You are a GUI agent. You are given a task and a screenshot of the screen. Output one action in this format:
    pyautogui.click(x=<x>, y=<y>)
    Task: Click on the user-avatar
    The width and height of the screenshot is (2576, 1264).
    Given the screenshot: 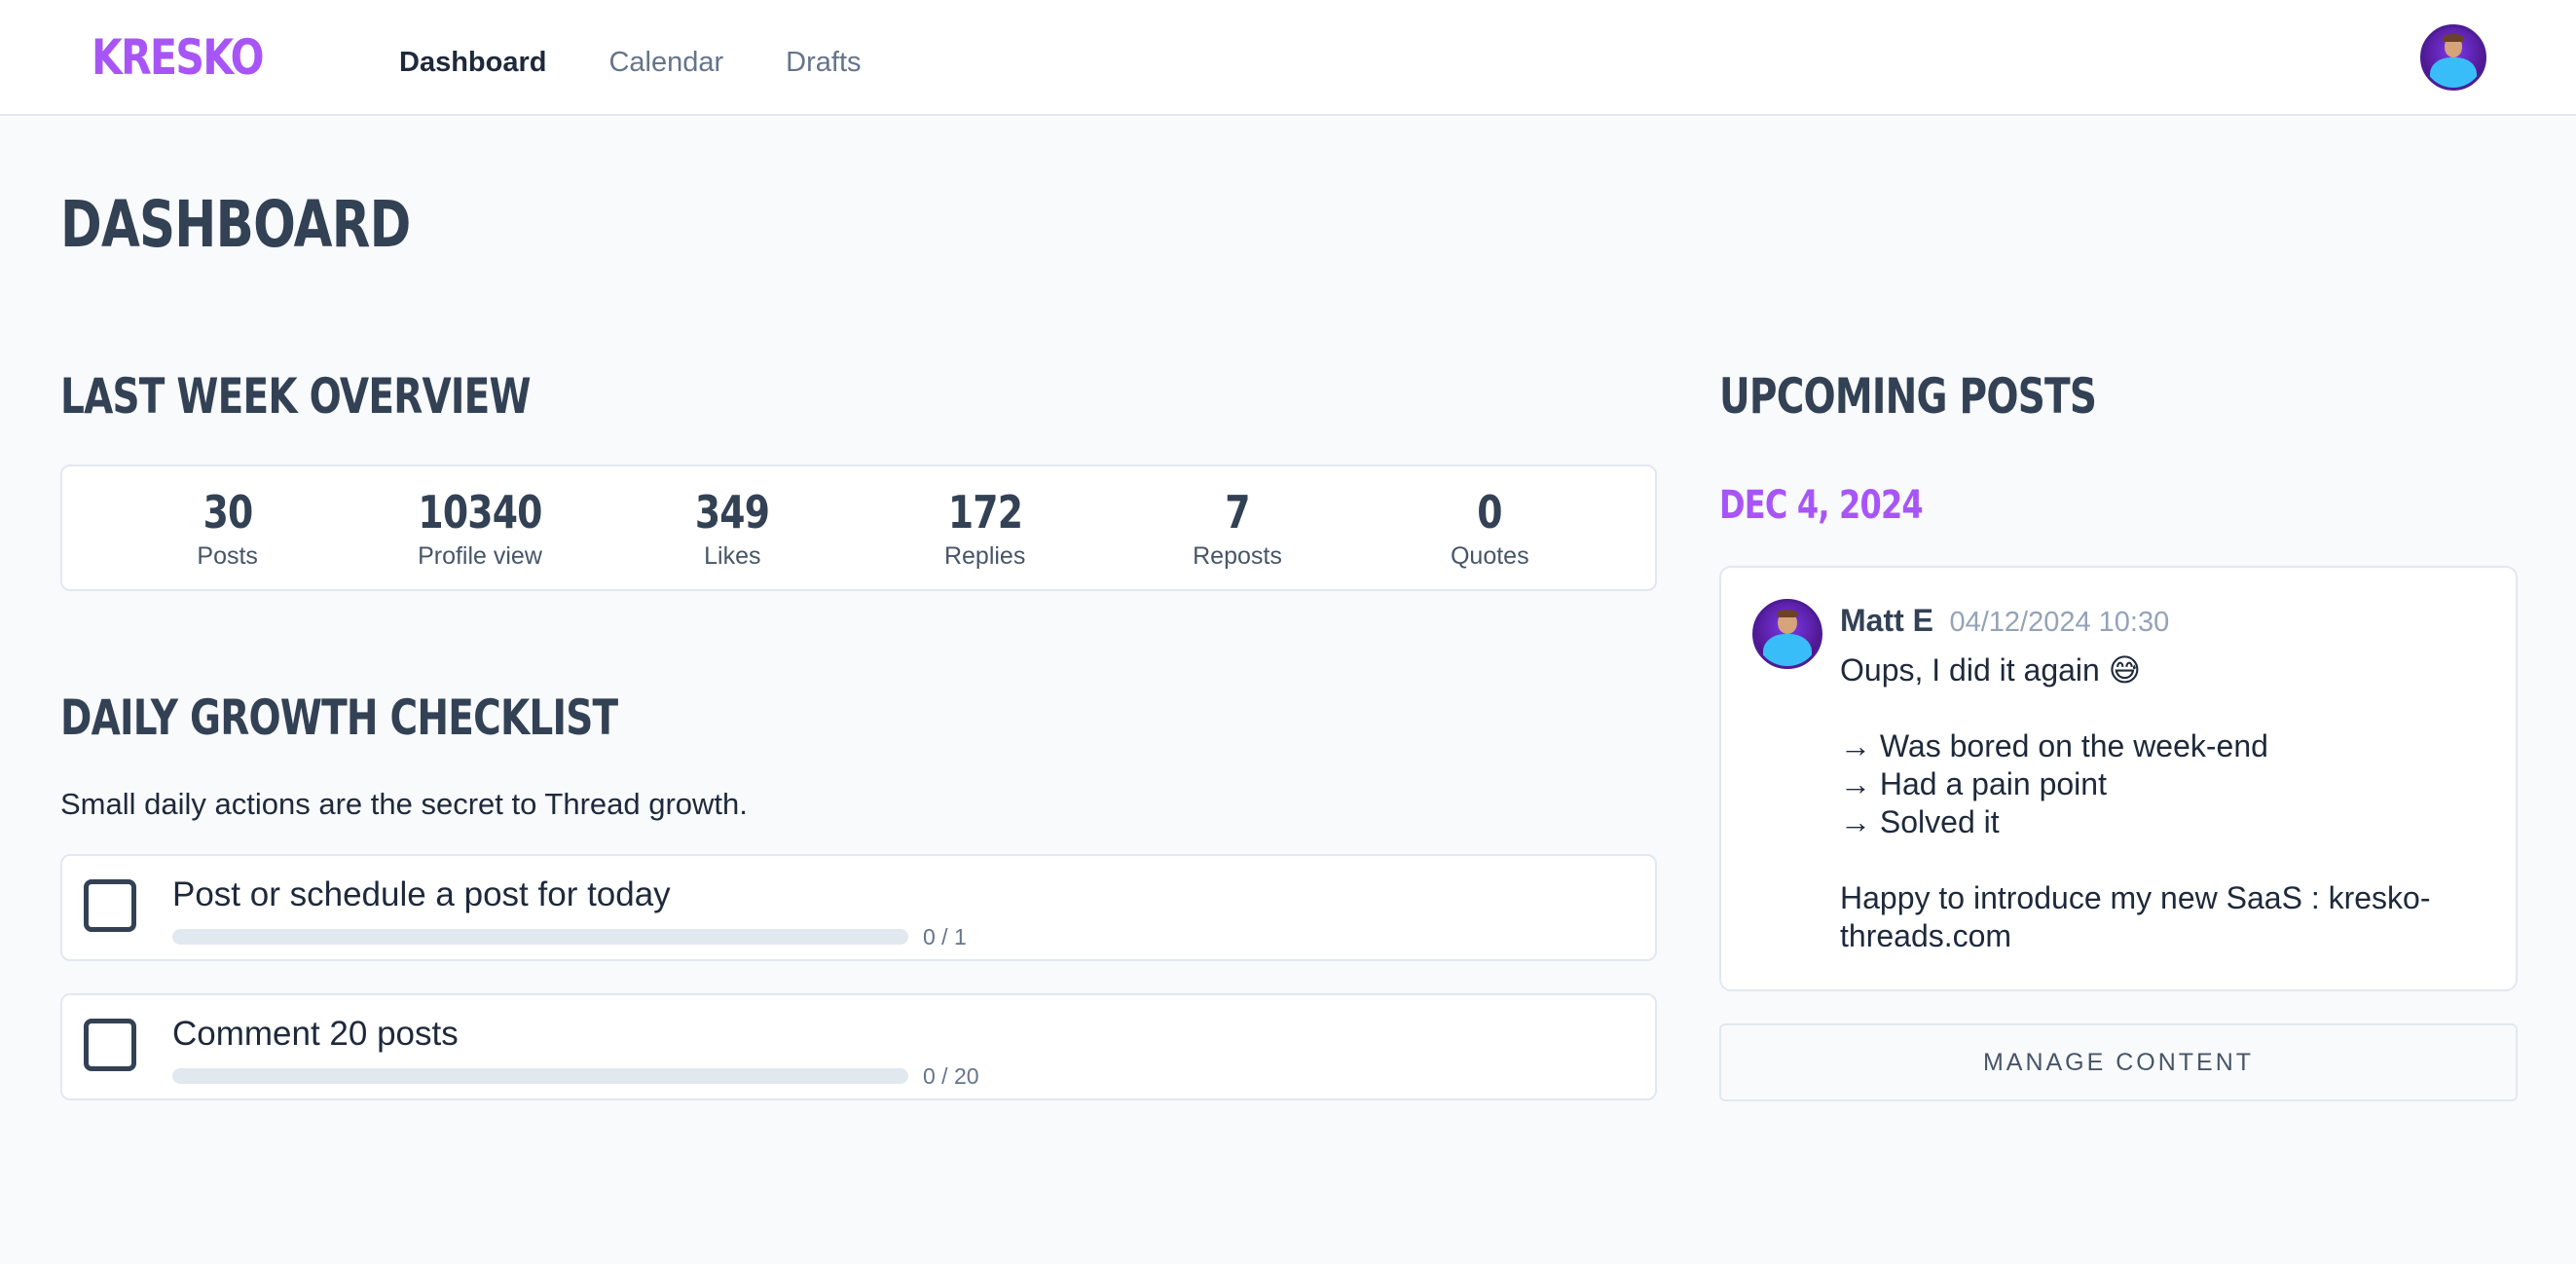 What is the action you would take?
    pyautogui.click(x=2453, y=57)
    